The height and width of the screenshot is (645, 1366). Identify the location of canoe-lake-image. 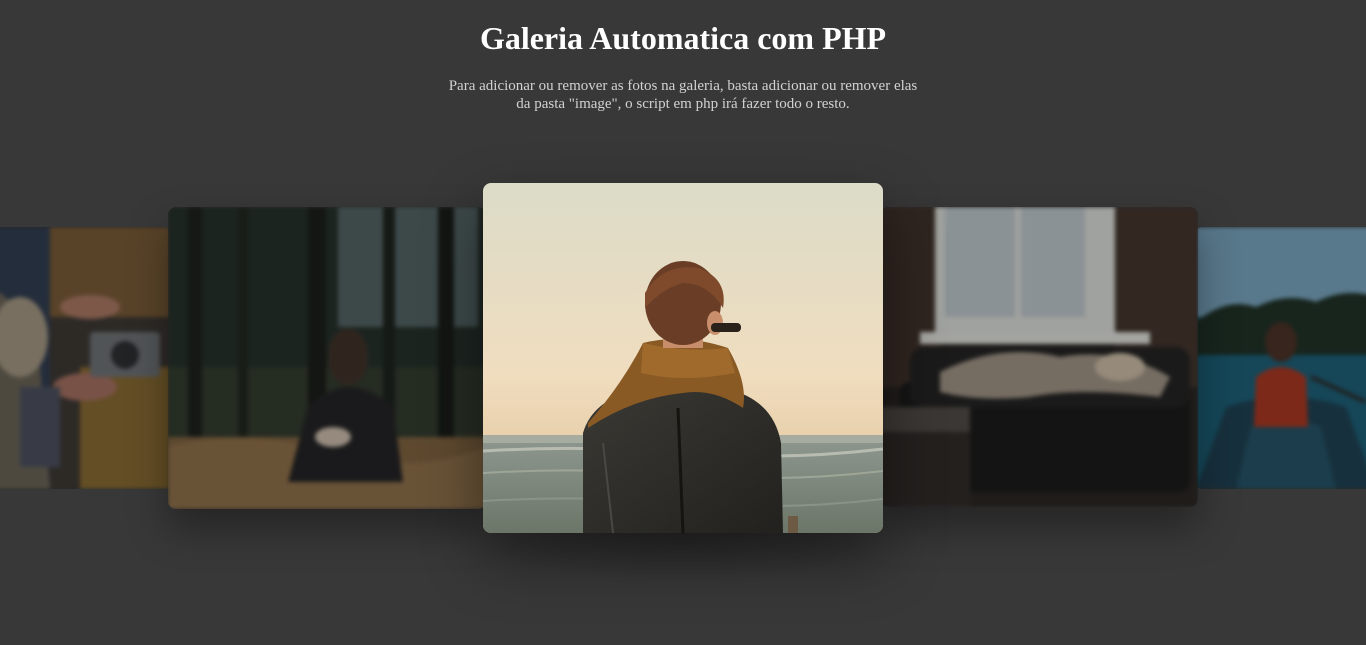
(1281, 358).